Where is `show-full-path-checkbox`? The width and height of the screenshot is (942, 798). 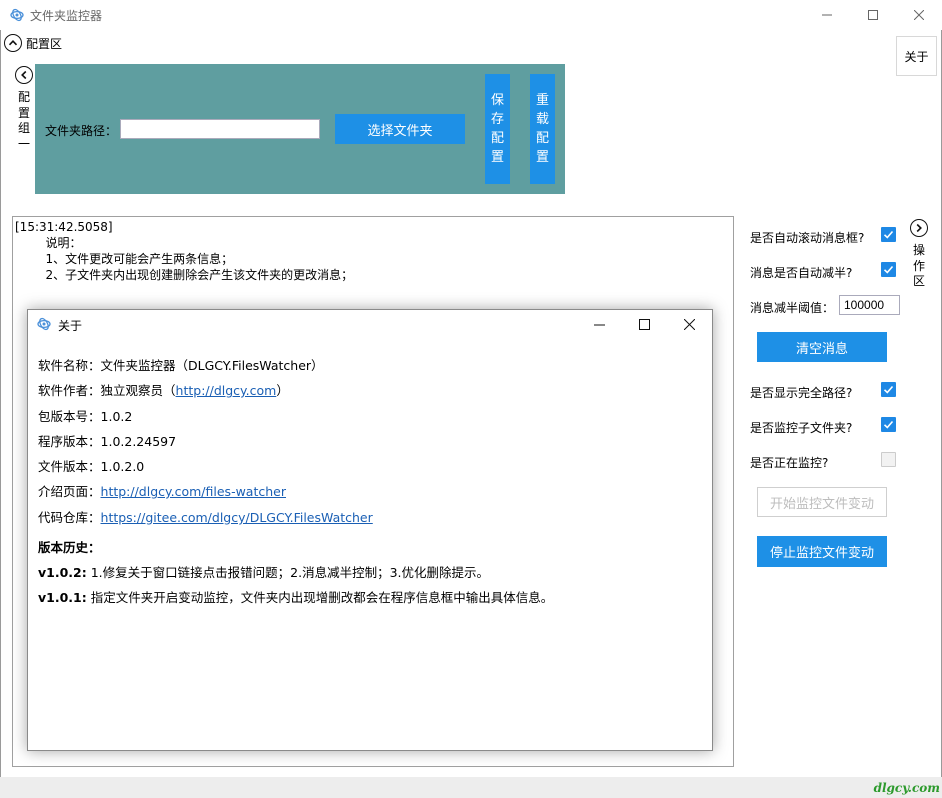
show-full-path-checkbox is located at coordinates (888, 389).